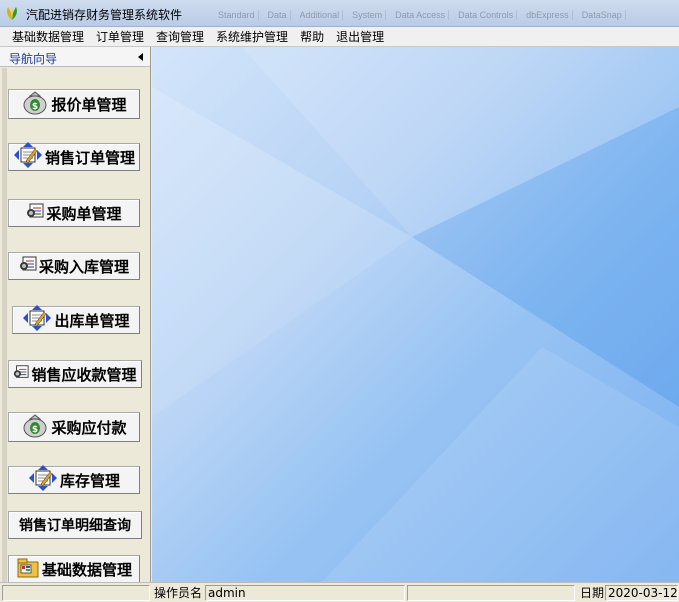 This screenshot has height=602, width=679. I want to click on nav-button-outbound: 出库单管理, so click(76, 320).